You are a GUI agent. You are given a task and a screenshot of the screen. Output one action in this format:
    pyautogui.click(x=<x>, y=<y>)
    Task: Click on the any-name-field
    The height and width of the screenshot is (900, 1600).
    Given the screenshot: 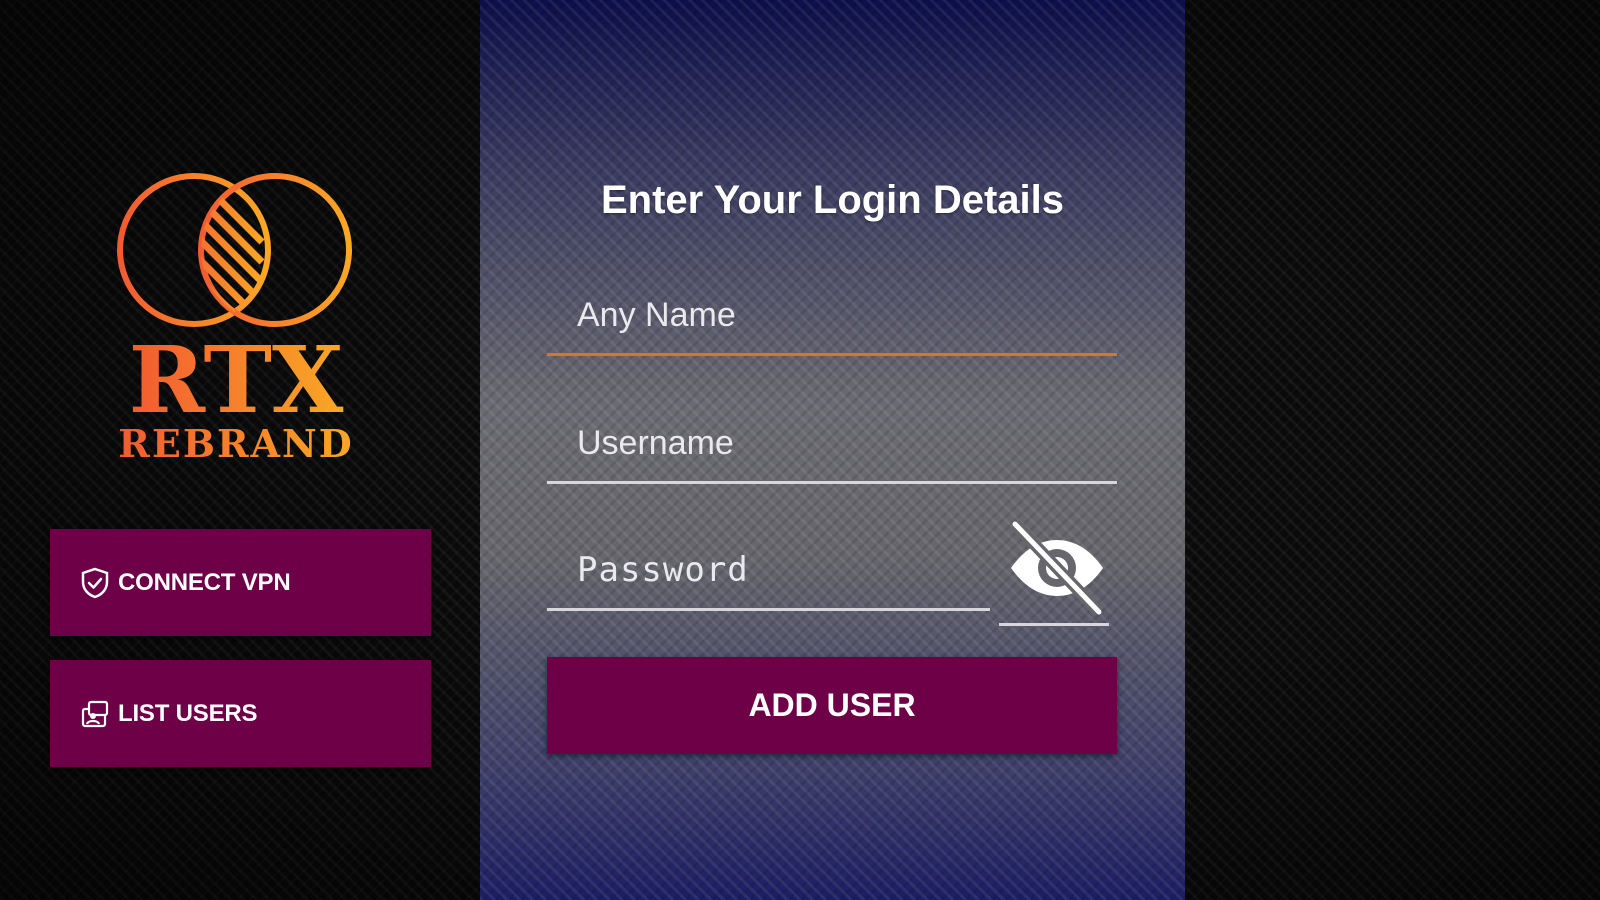 What is the action you would take?
    pyautogui.click(x=832, y=318)
    